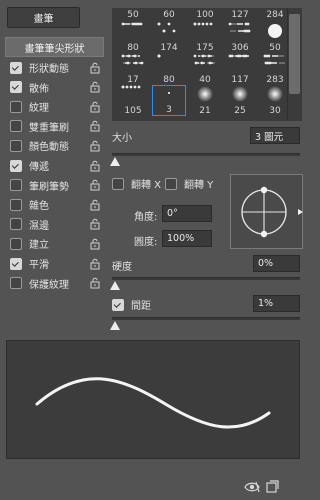 The image size is (320, 500). What do you see at coordinates (54, 126) in the screenshot?
I see `brush-option-item: 雙重筆刷` at bounding box center [54, 126].